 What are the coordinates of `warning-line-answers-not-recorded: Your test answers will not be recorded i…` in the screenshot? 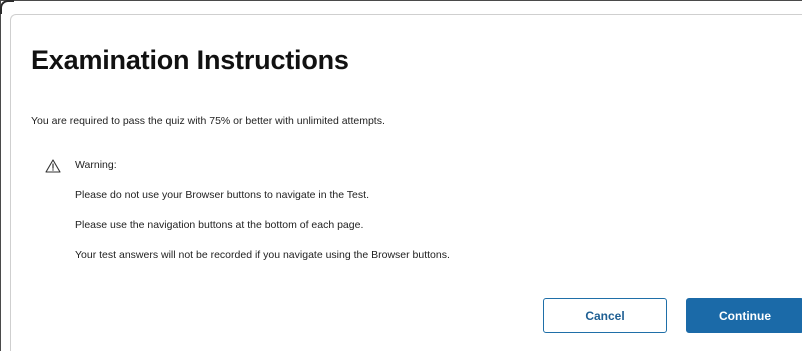 It's located at (262, 255).